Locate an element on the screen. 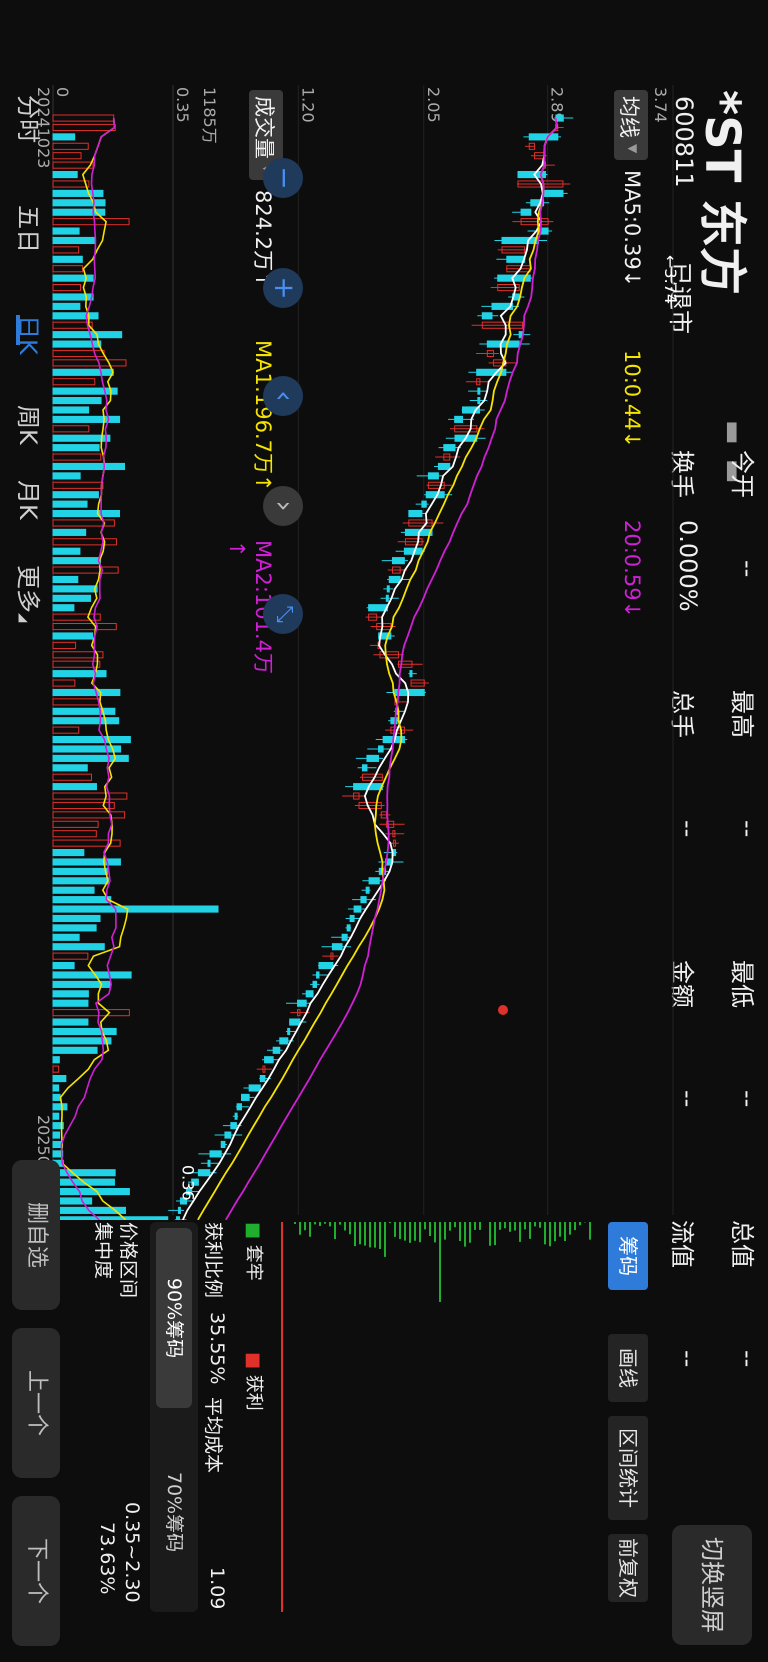 This screenshot has width=768, height=1662. volume-zero-tick: 0 is located at coordinates (62, 92).